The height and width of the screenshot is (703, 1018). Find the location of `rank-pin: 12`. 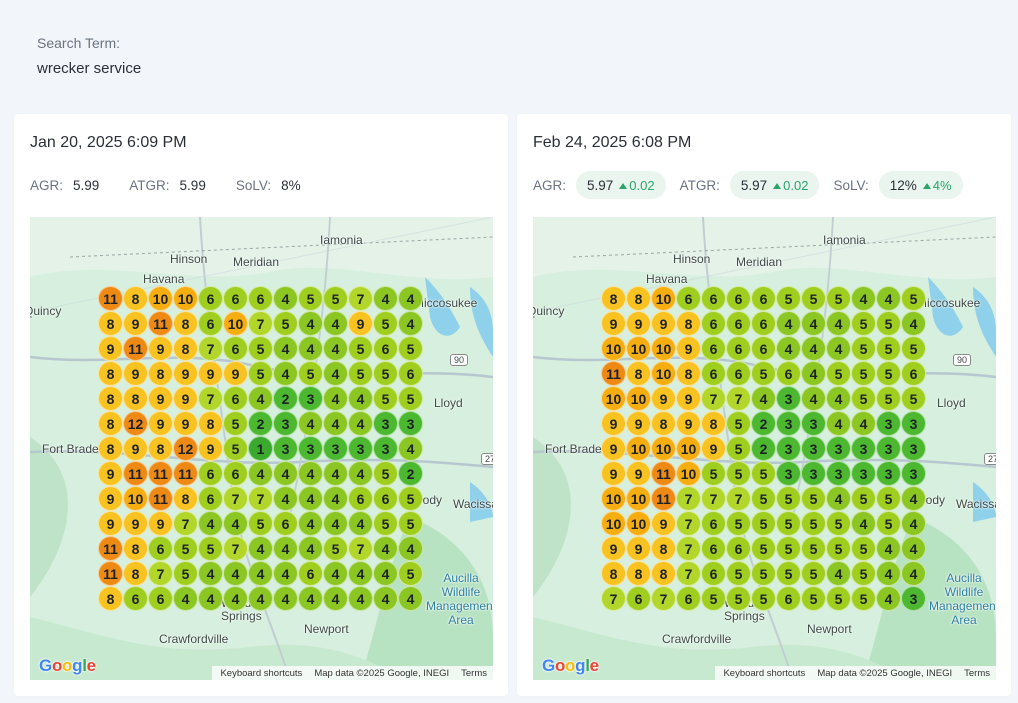

rank-pin: 12 is located at coordinates (185, 448).